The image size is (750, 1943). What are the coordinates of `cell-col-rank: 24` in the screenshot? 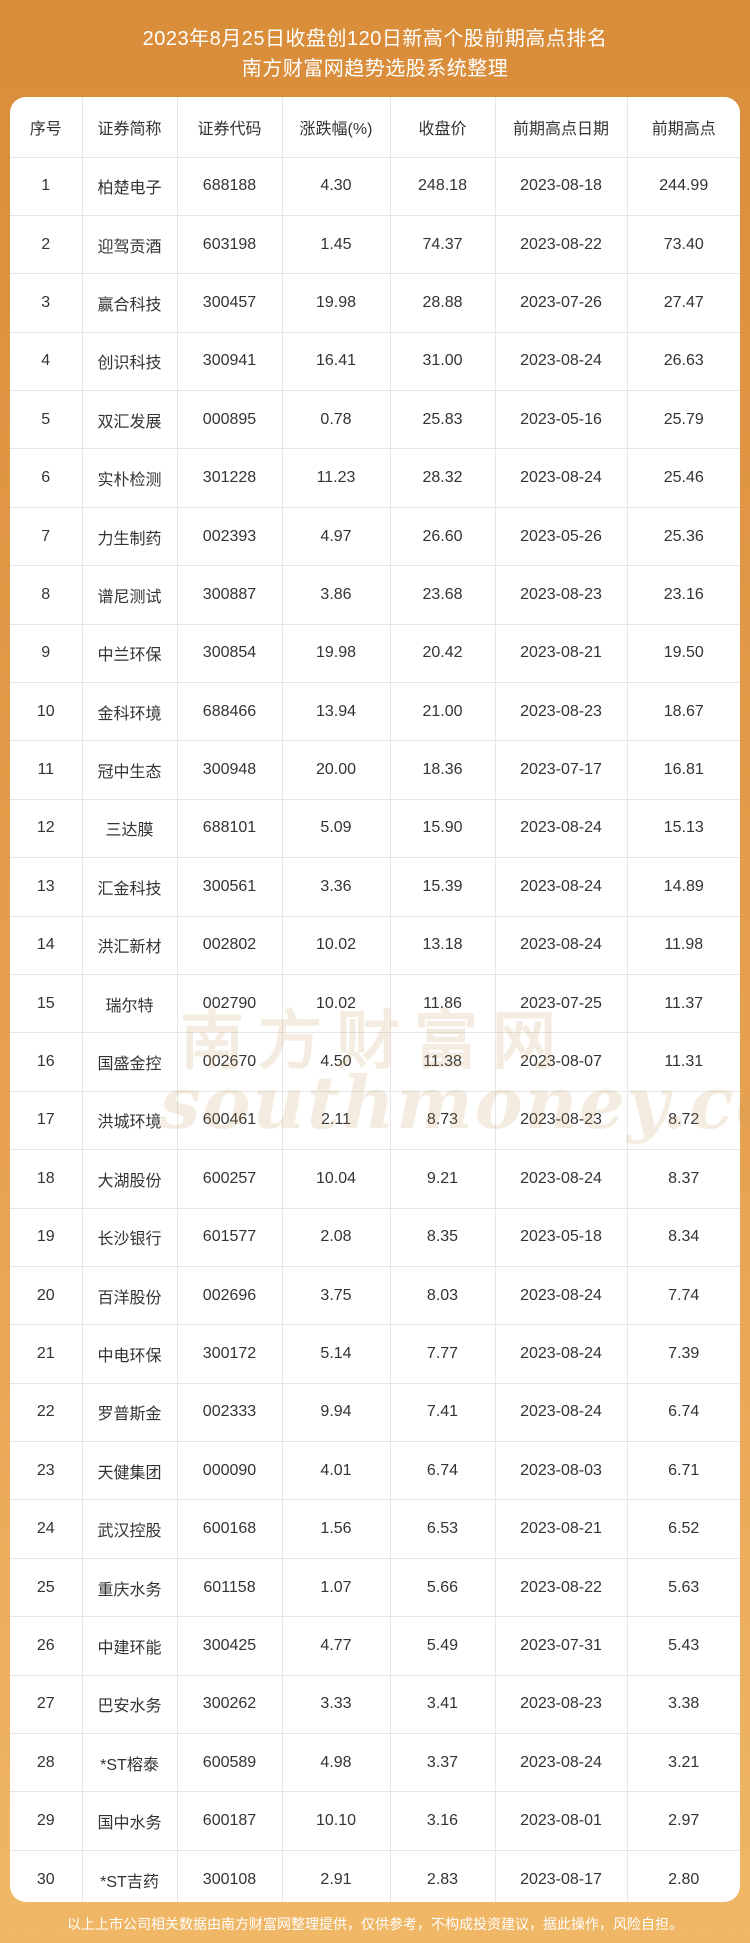 It's located at (46, 1529).